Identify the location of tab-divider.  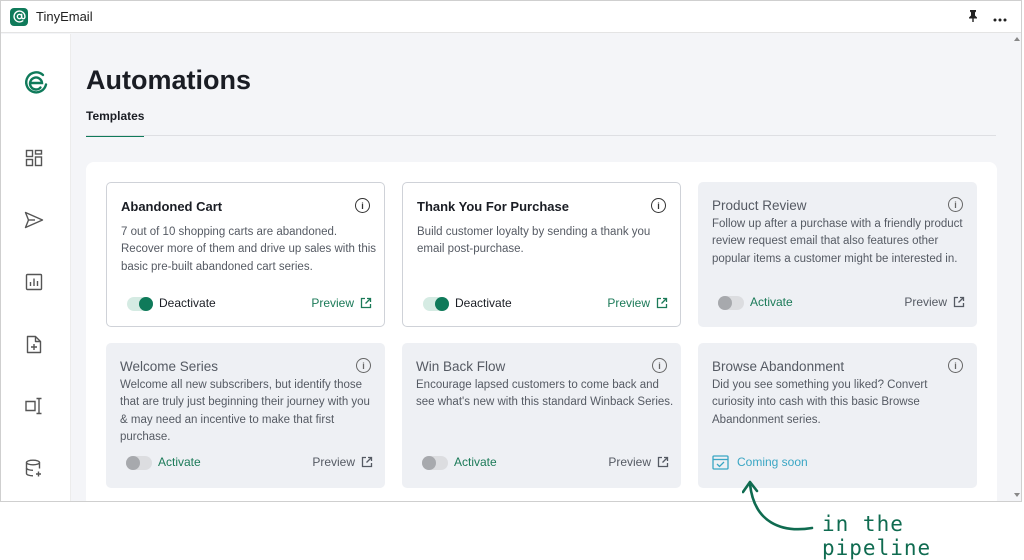
(541, 135).